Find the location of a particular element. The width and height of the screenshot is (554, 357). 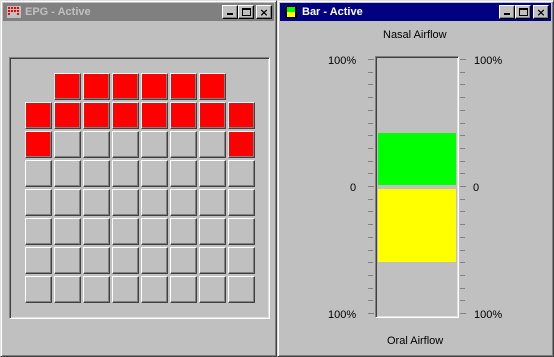

epg-title: EPG - Active is located at coordinates (58, 12).